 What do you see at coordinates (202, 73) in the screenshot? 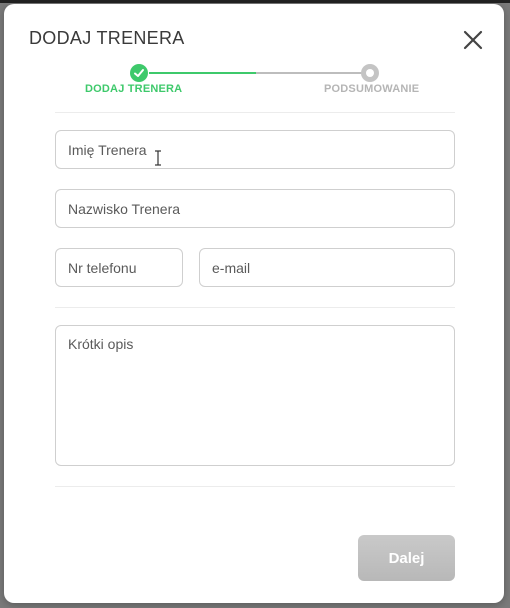
I see `stepper-progress-line` at bounding box center [202, 73].